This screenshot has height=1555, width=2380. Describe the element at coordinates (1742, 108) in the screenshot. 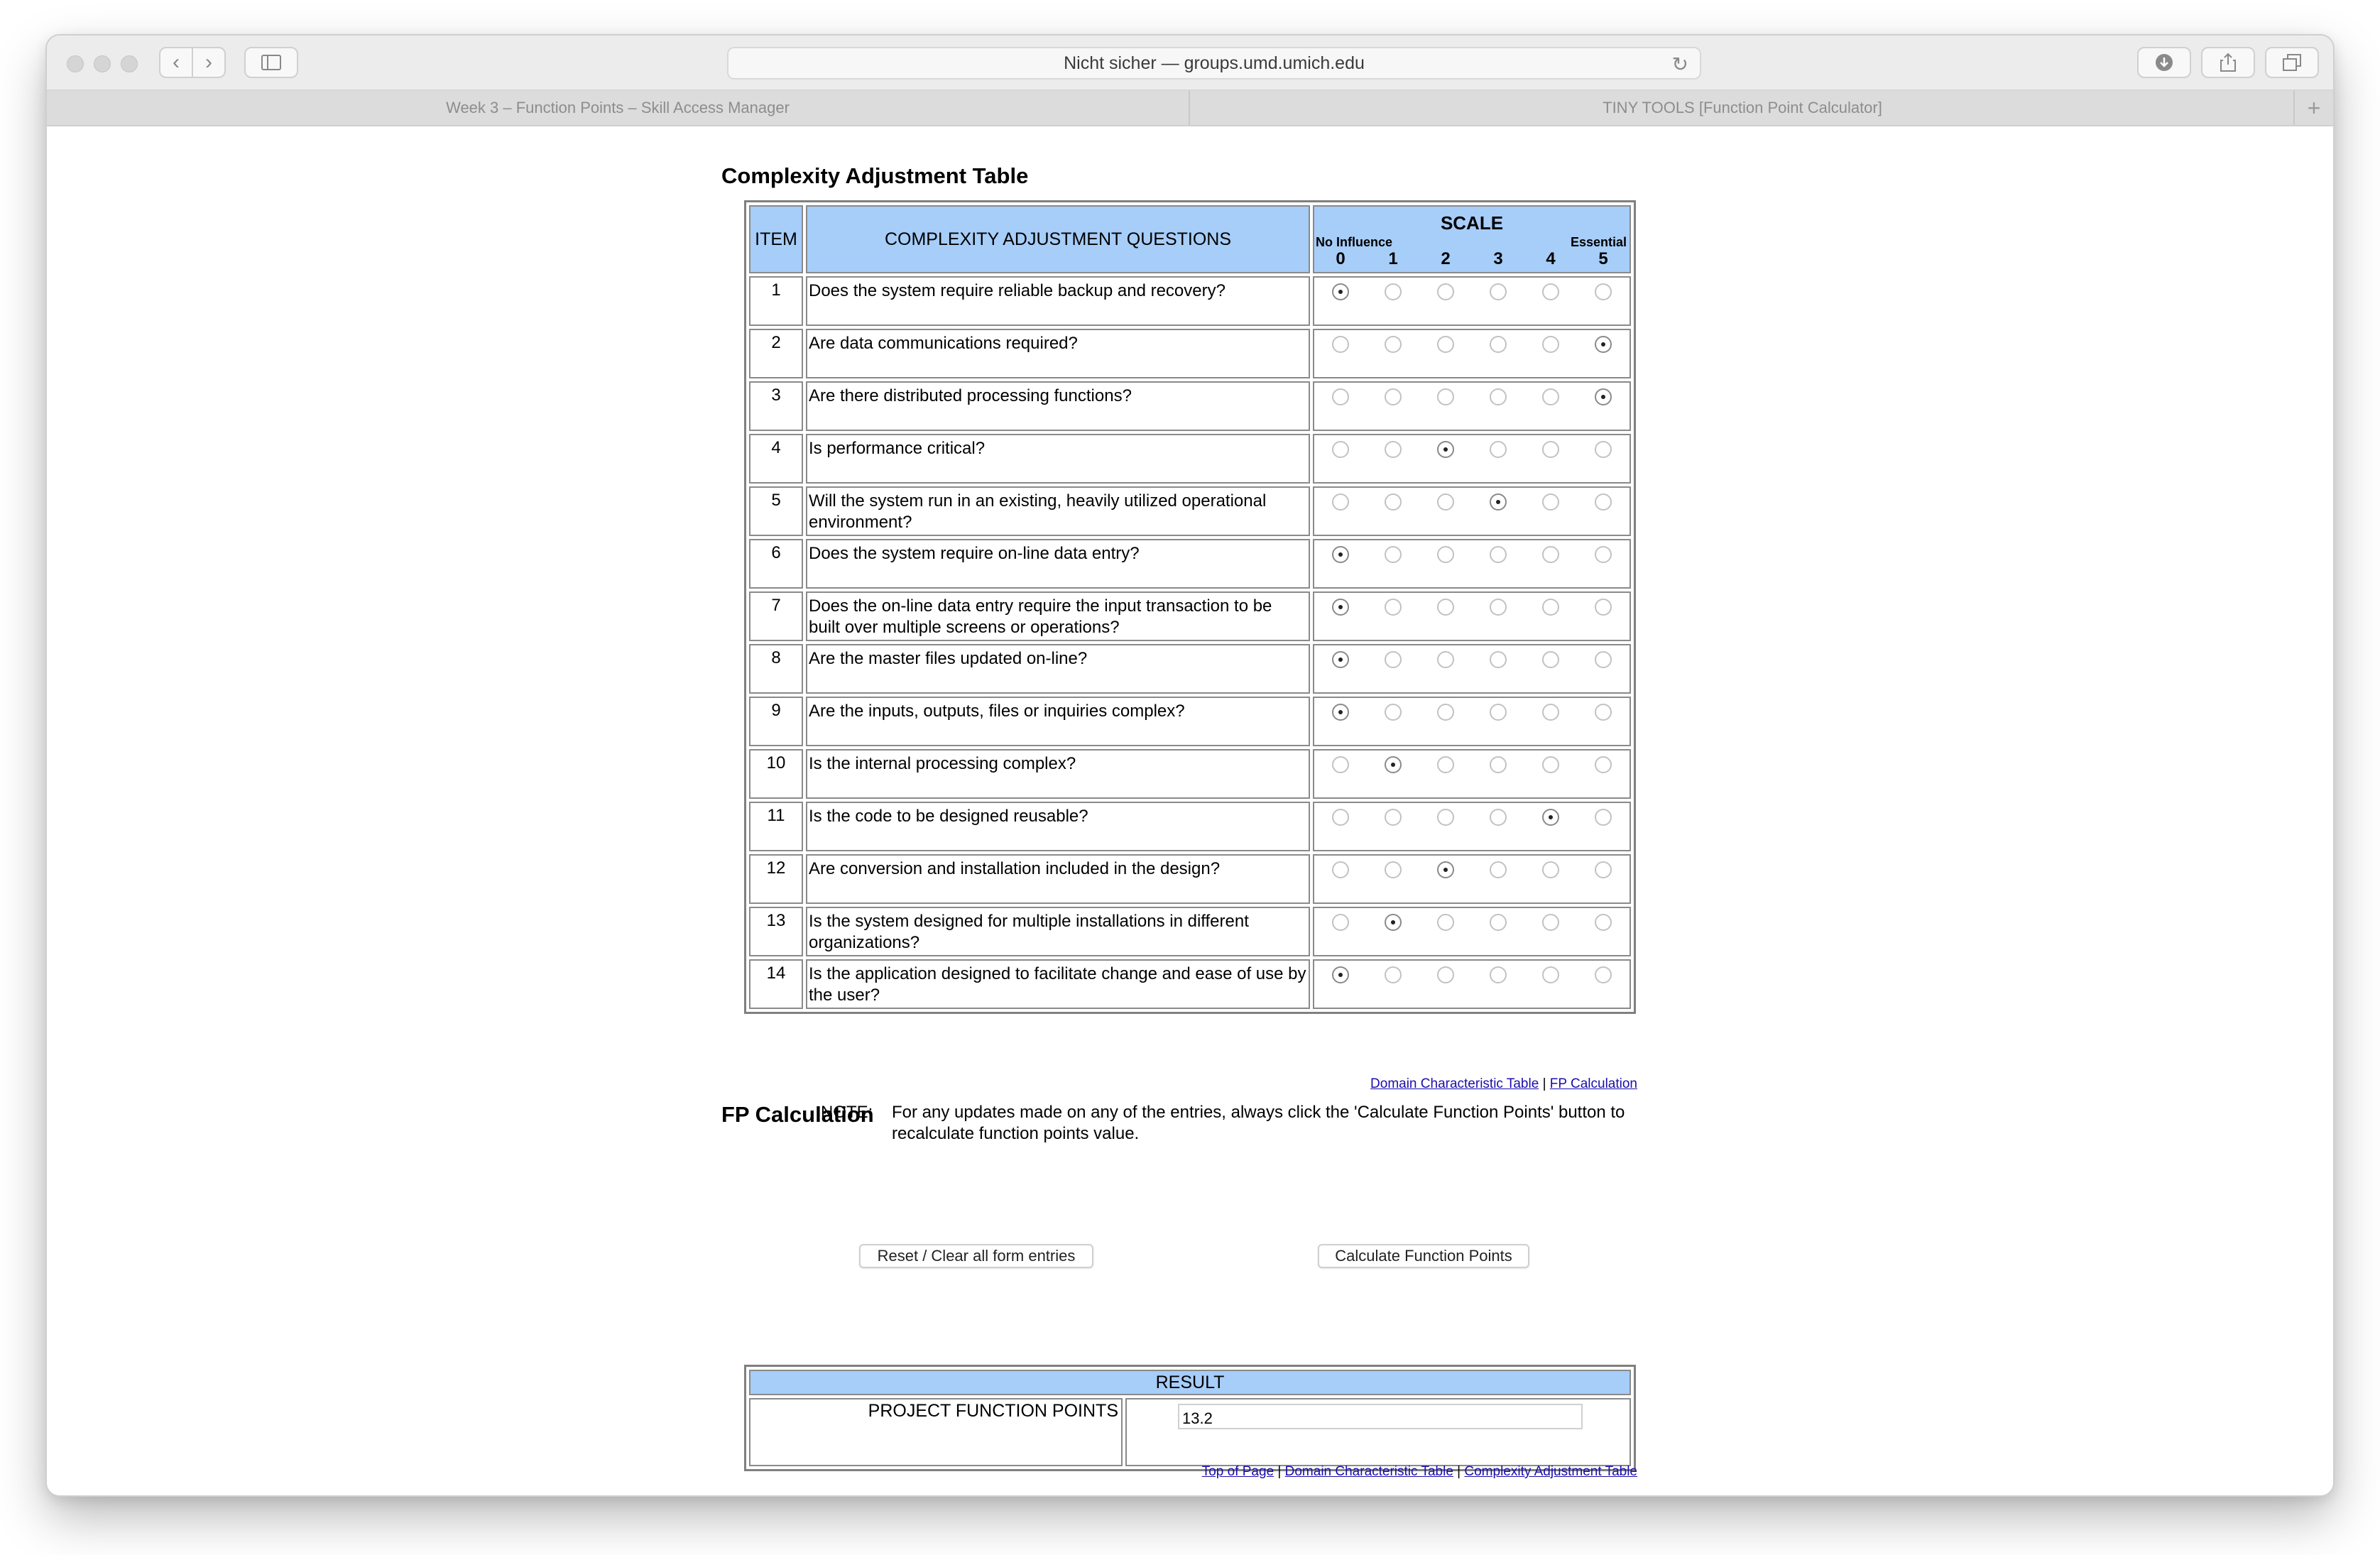

I see `tab-tiny-tools: TINY TOOLS [Function Point Calculator]` at that location.